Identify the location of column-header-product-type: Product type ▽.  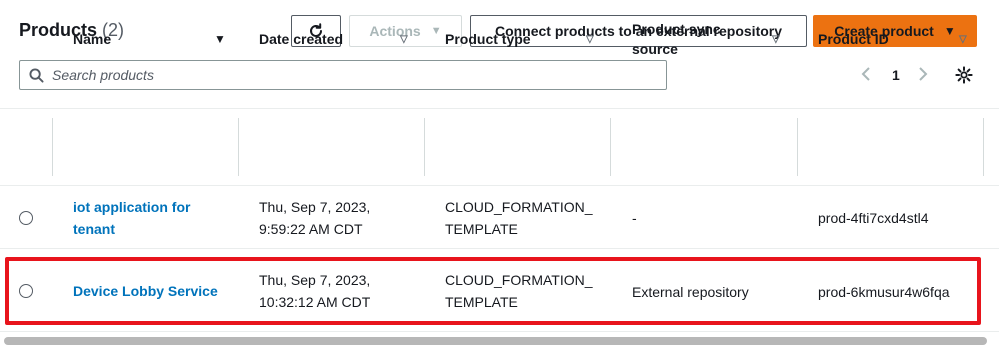
(525, 39).